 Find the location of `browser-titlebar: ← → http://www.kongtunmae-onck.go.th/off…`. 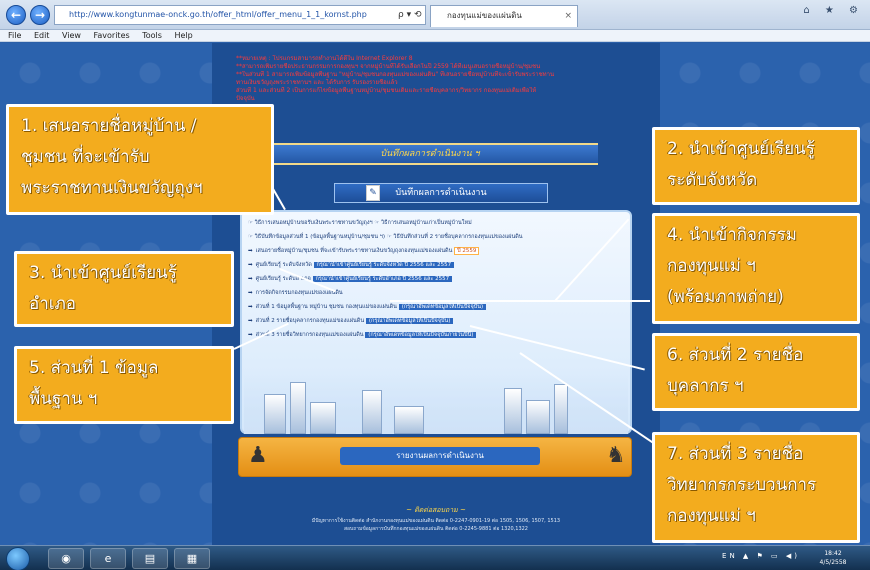

browser-titlebar: ← → http://www.kongtunmae-onck.go.th/off… is located at coordinates (435, 15).